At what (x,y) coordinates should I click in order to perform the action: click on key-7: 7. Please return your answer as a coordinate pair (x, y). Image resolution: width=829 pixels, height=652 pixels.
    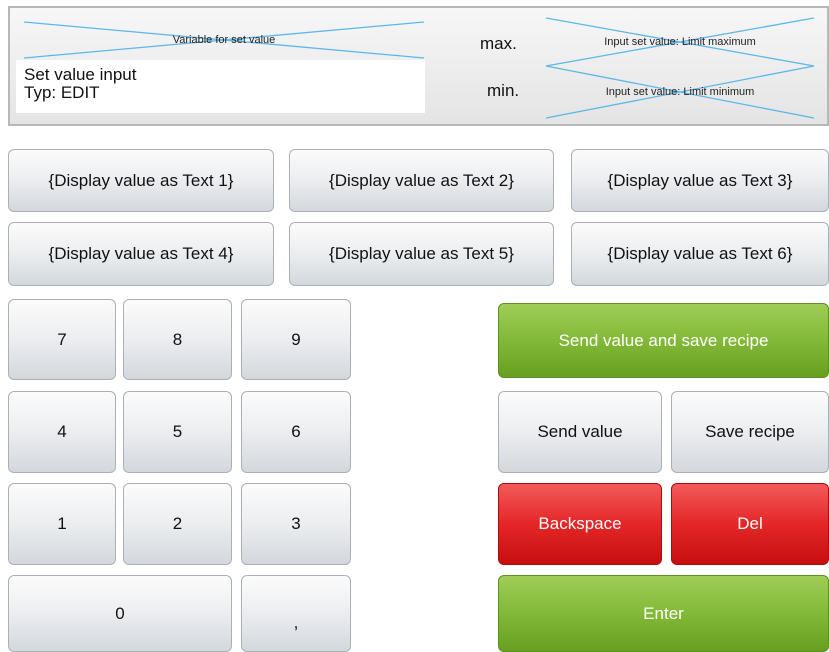
    Looking at the image, I should click on (62, 339).